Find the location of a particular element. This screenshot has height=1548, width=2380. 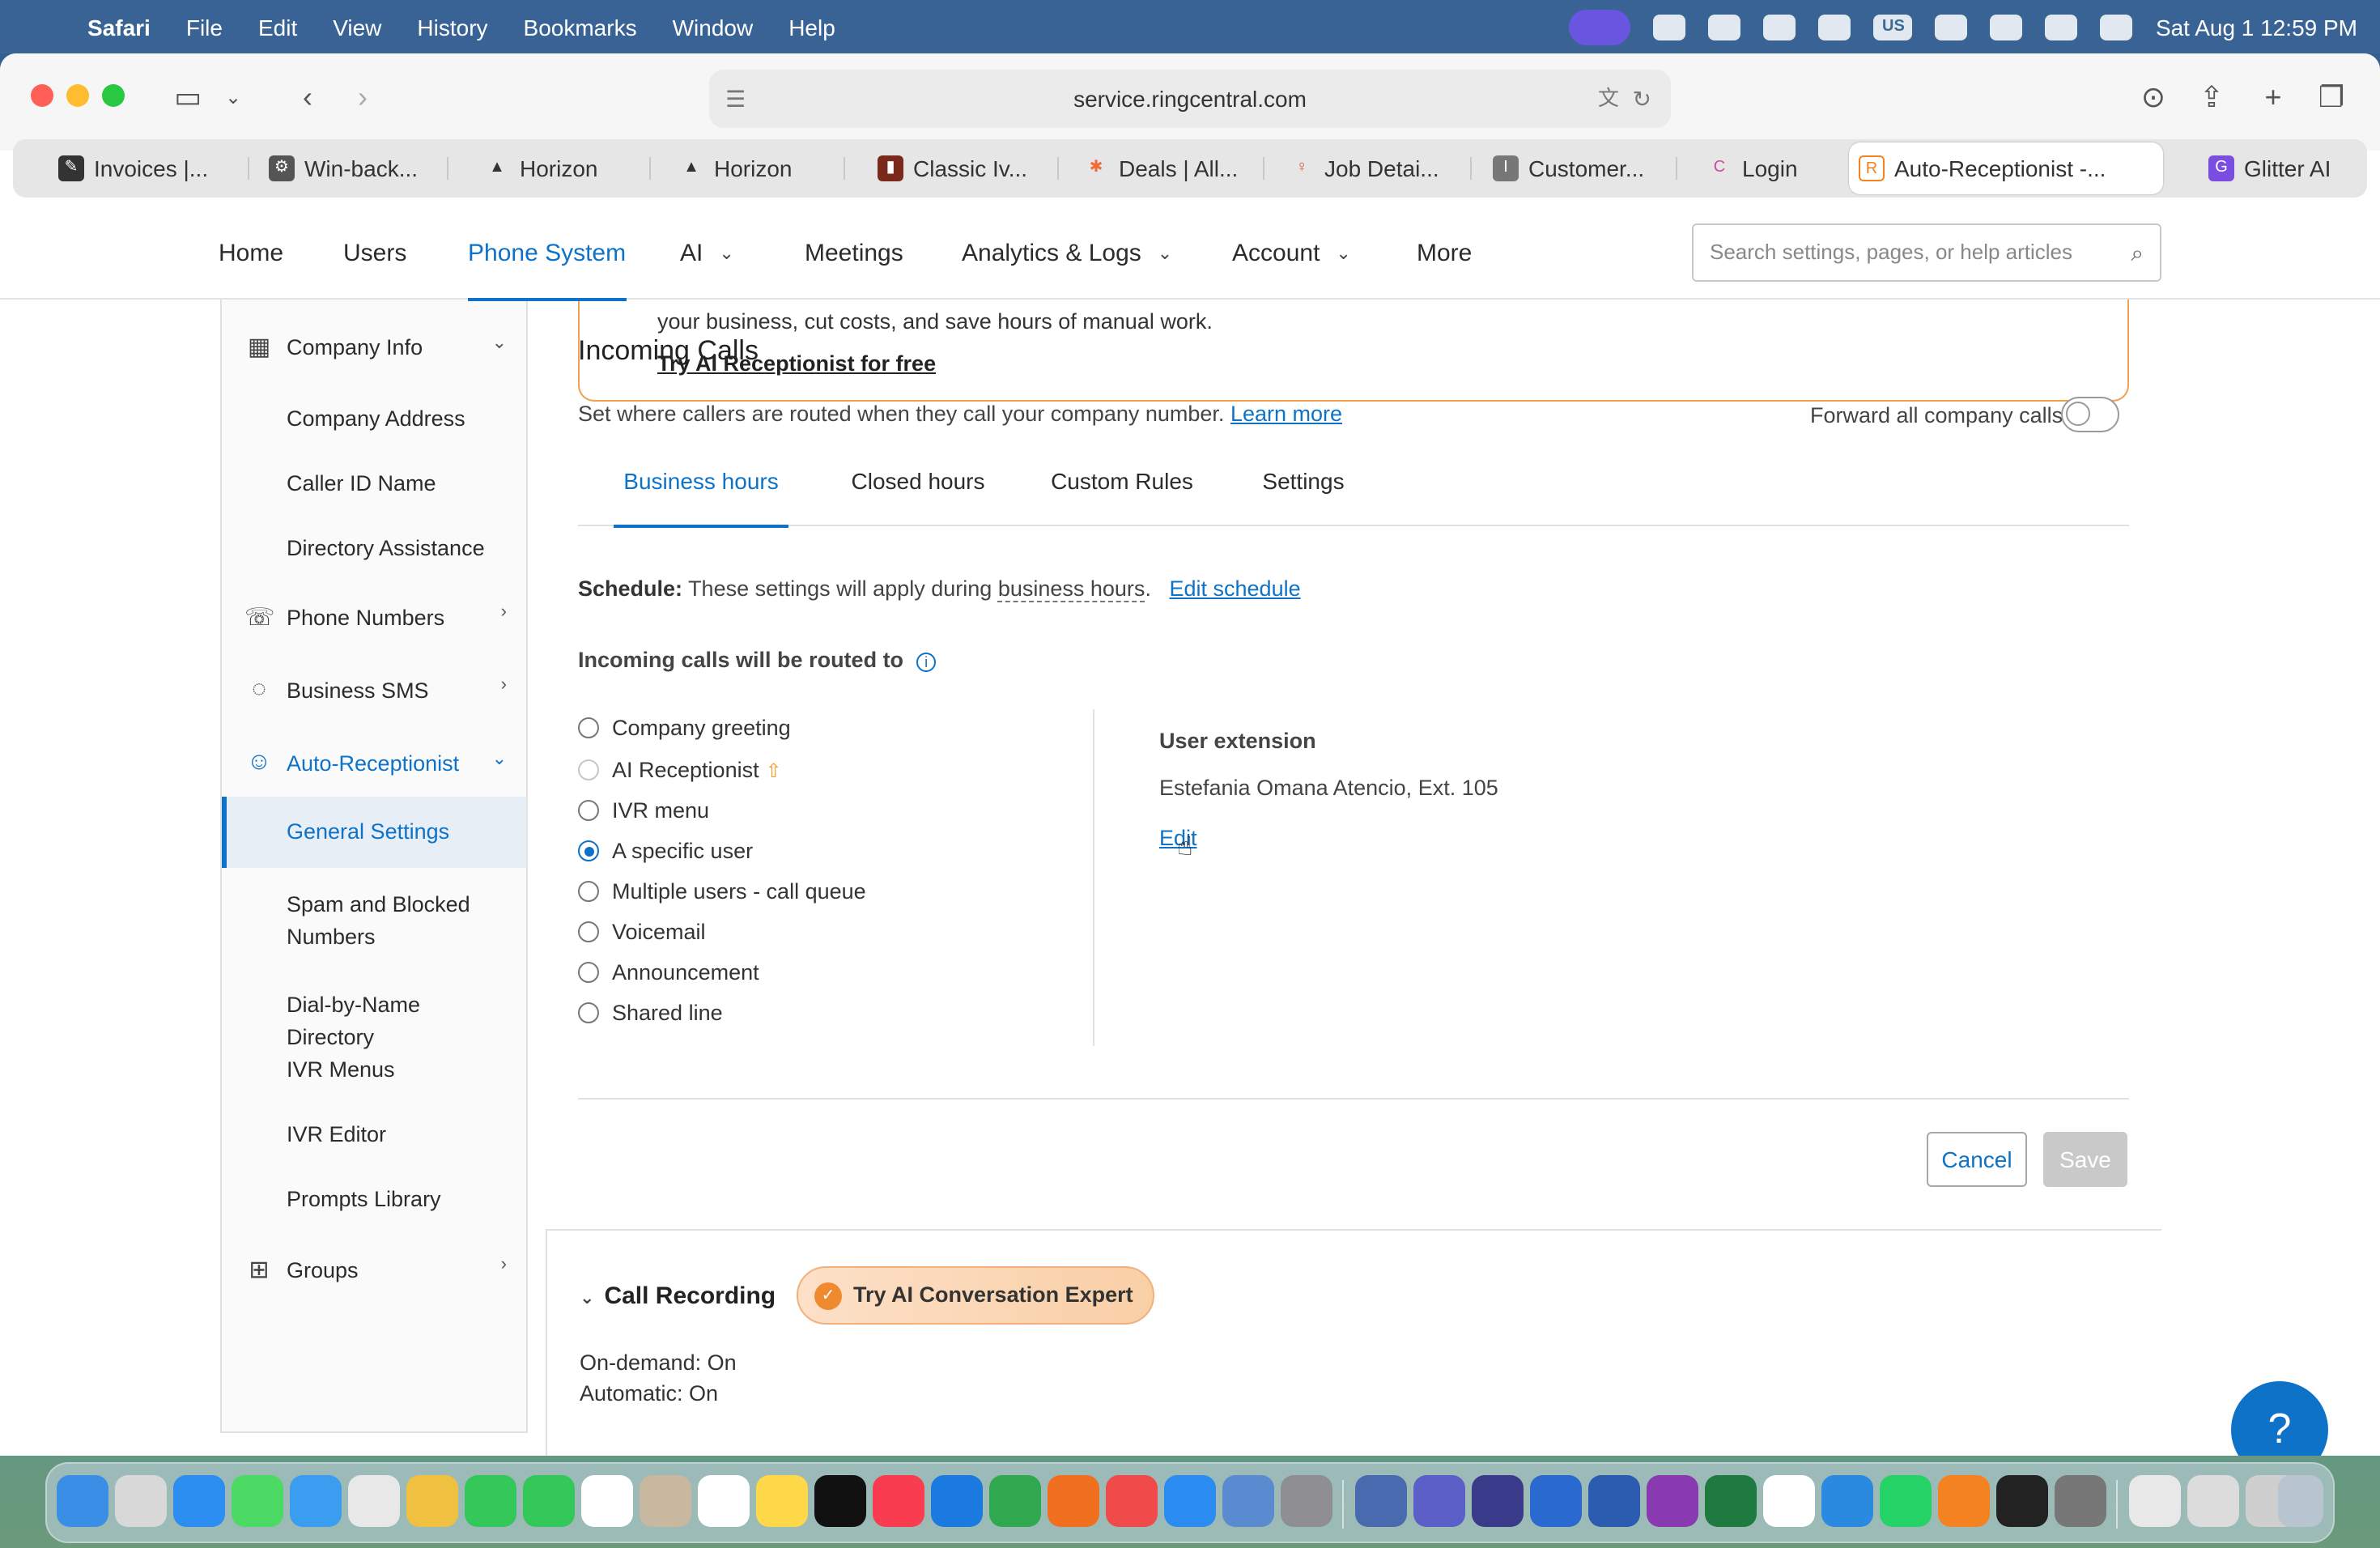

menu-window: Window is located at coordinates (713, 27).